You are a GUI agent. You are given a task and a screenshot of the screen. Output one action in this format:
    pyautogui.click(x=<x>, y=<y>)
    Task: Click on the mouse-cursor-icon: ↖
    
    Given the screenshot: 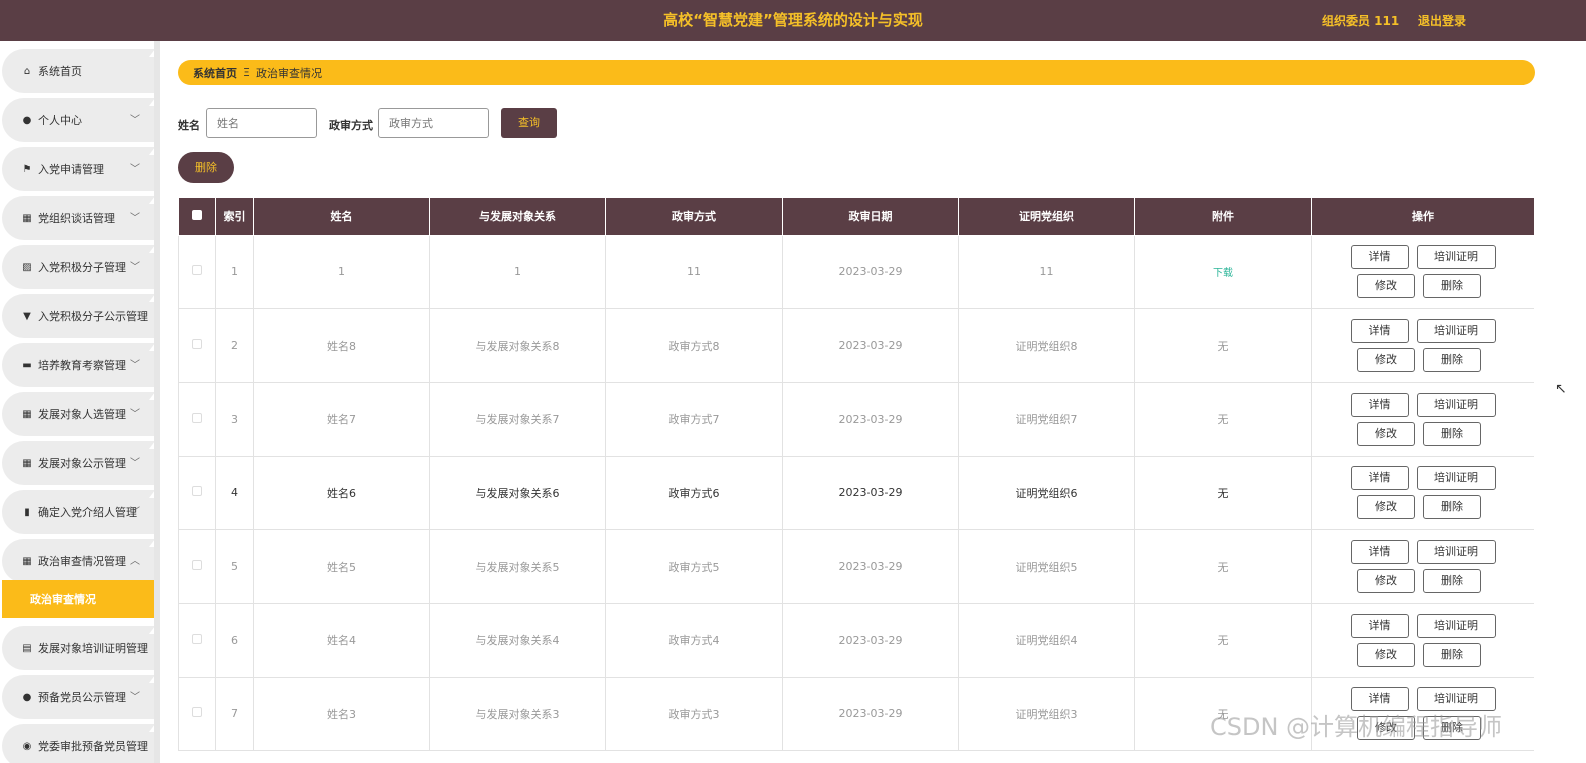 What is the action you would take?
    pyautogui.click(x=1561, y=389)
    